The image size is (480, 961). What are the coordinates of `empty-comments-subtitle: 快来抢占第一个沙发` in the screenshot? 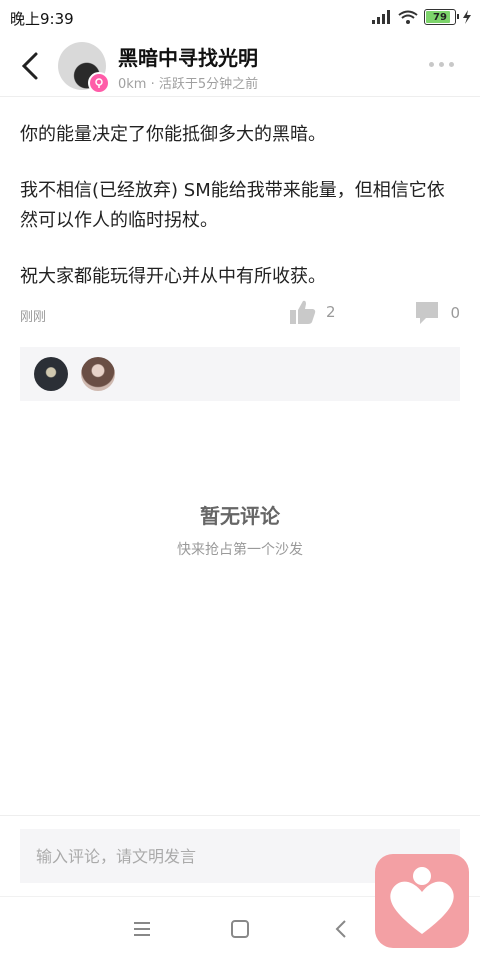 It's located at (240, 550).